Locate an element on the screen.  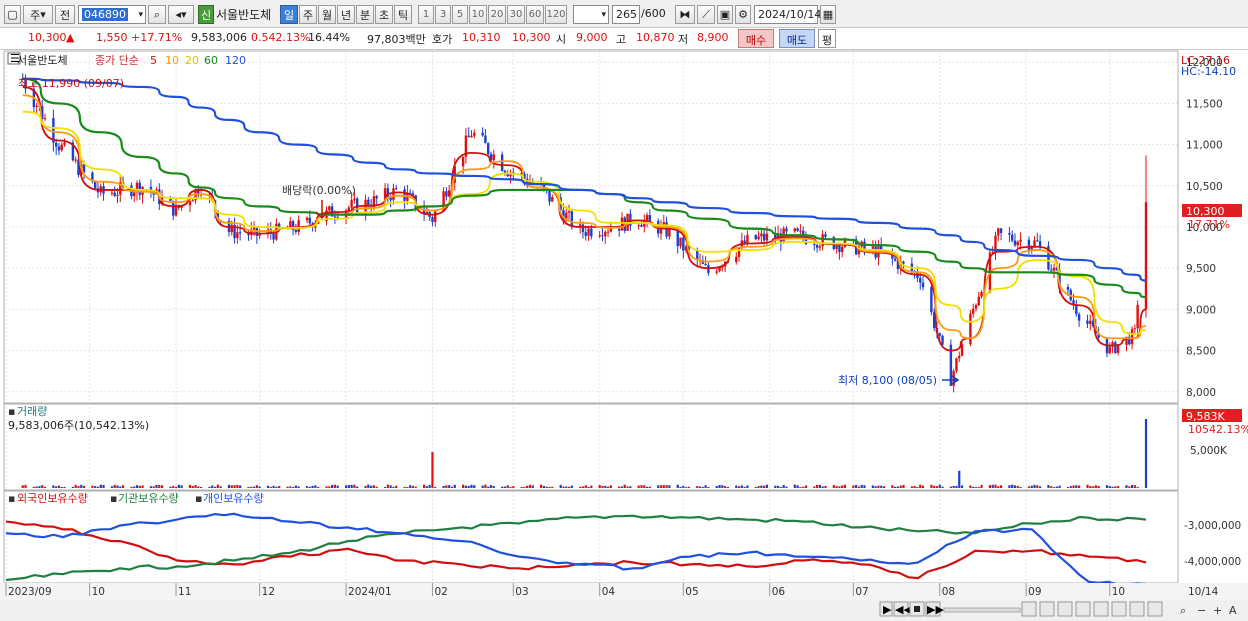
date-tick-2: 11 is located at coordinates (184, 592).